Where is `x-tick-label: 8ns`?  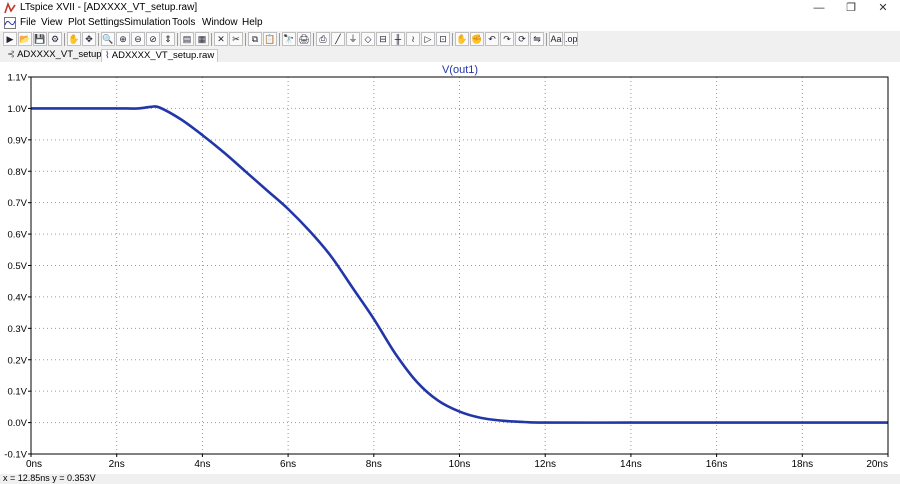 x-tick-label: 8ns is located at coordinates (374, 464).